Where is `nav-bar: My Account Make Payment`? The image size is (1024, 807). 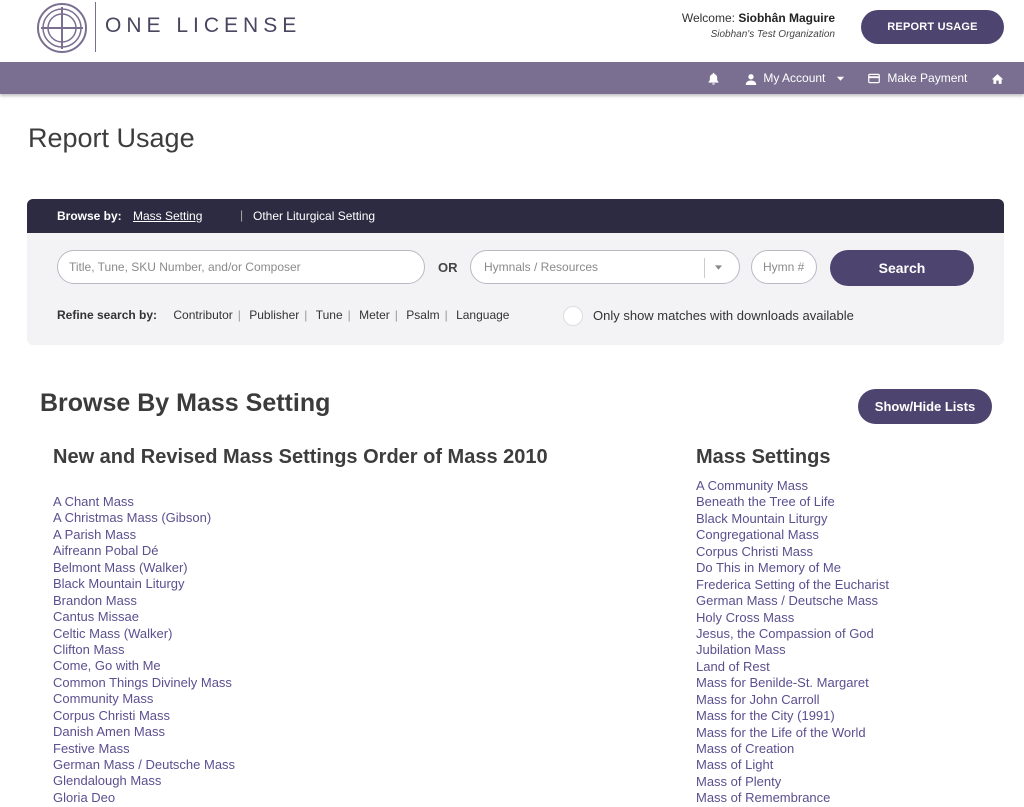
nav-bar: My Account Make Payment is located at coordinates (512, 78).